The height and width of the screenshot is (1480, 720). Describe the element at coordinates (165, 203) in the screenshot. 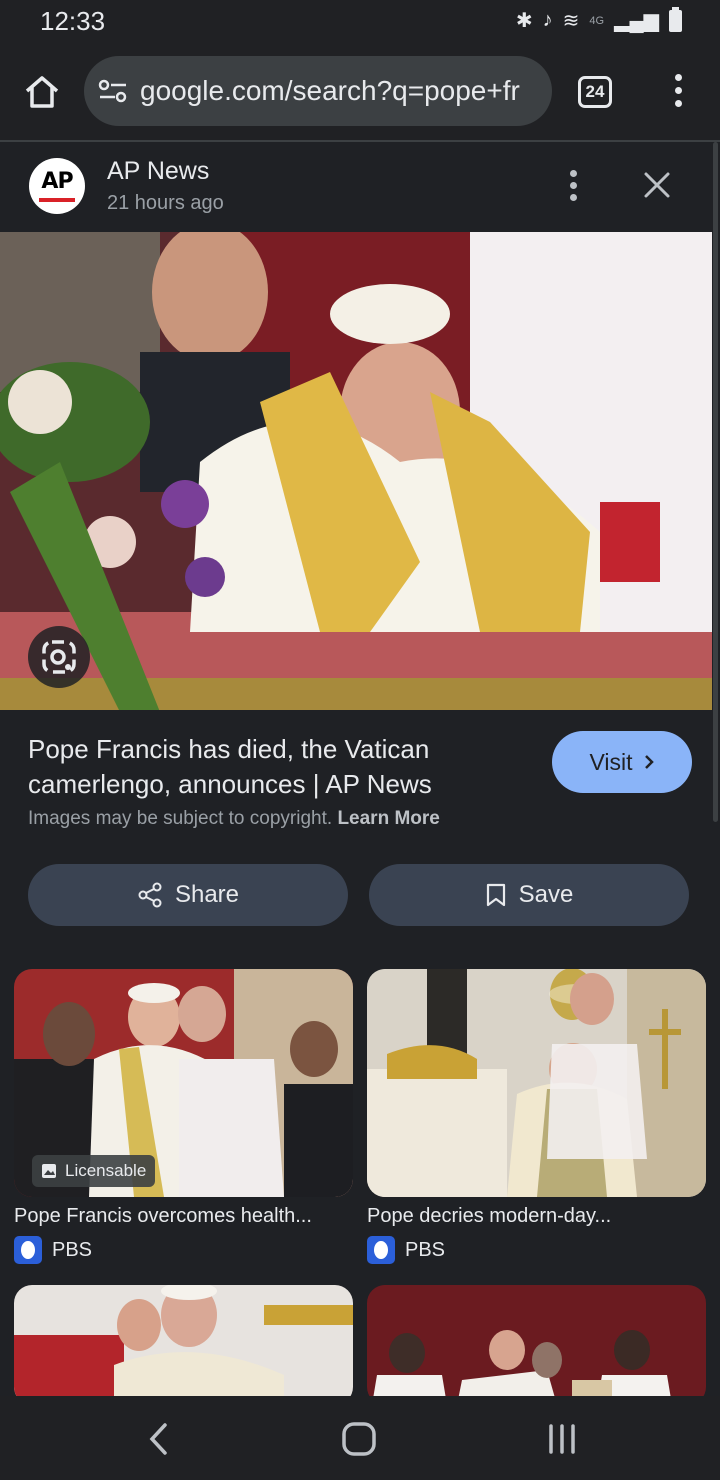

I see `source-time: 21 hours ago` at that location.